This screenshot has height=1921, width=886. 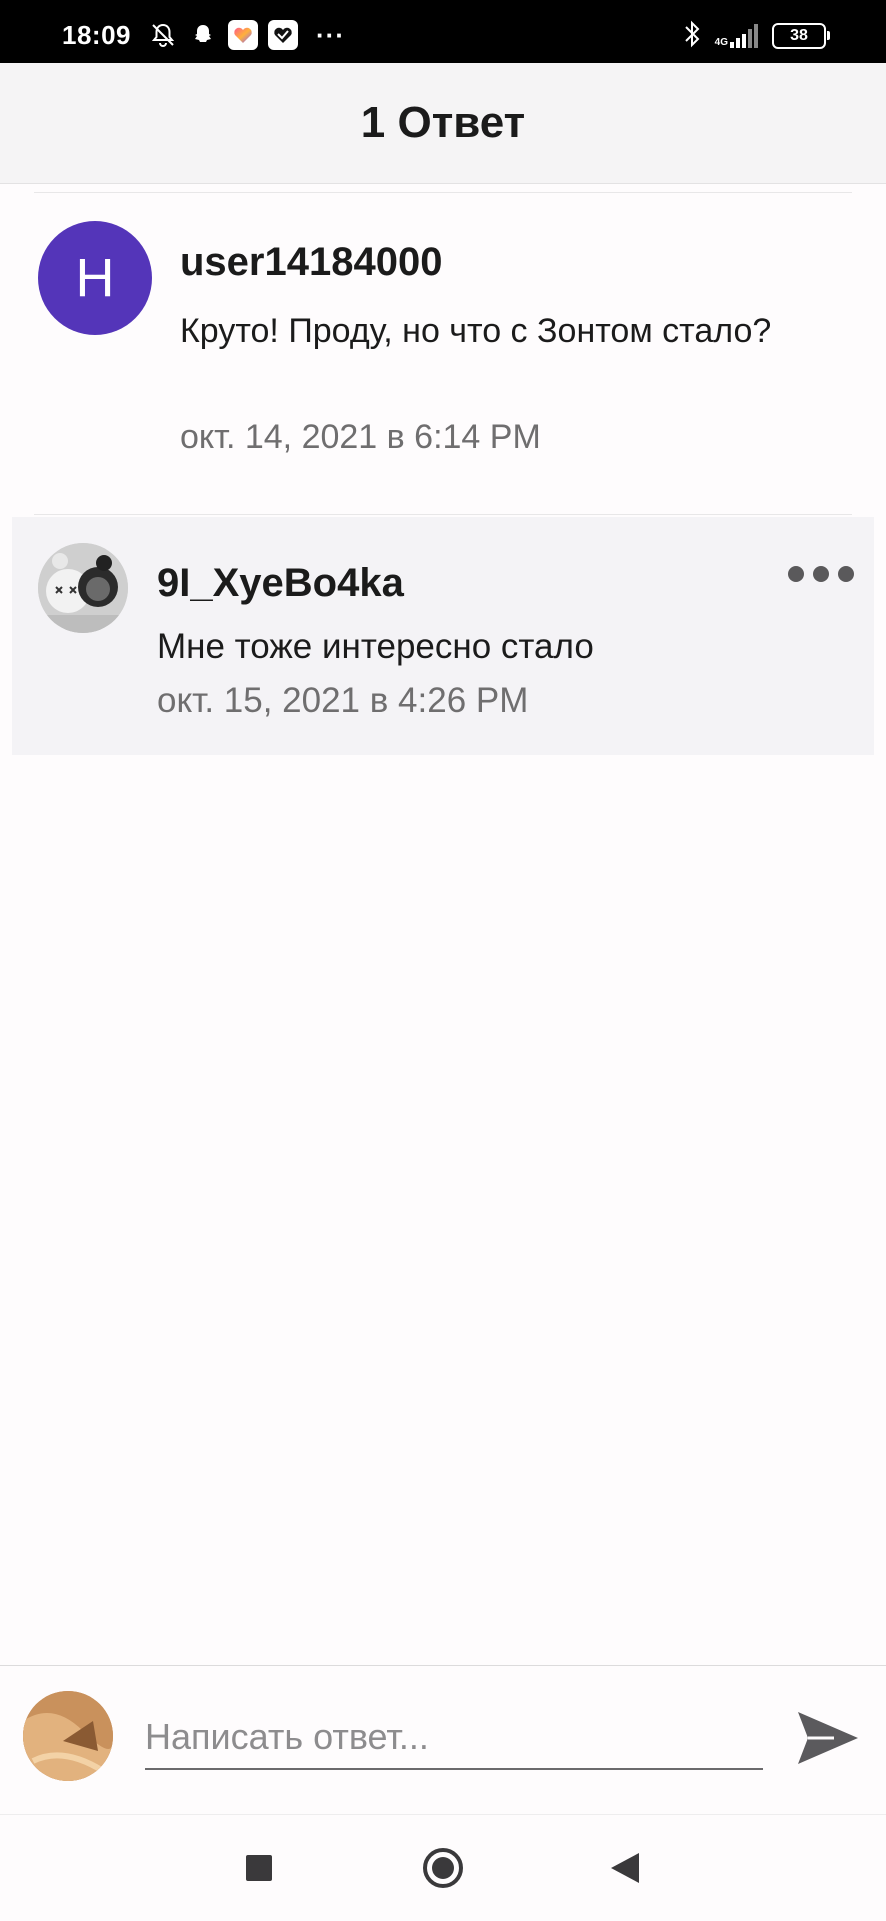 What do you see at coordinates (375, 646) in the screenshot?
I see `reply-text: Мне тоже интересно стало` at bounding box center [375, 646].